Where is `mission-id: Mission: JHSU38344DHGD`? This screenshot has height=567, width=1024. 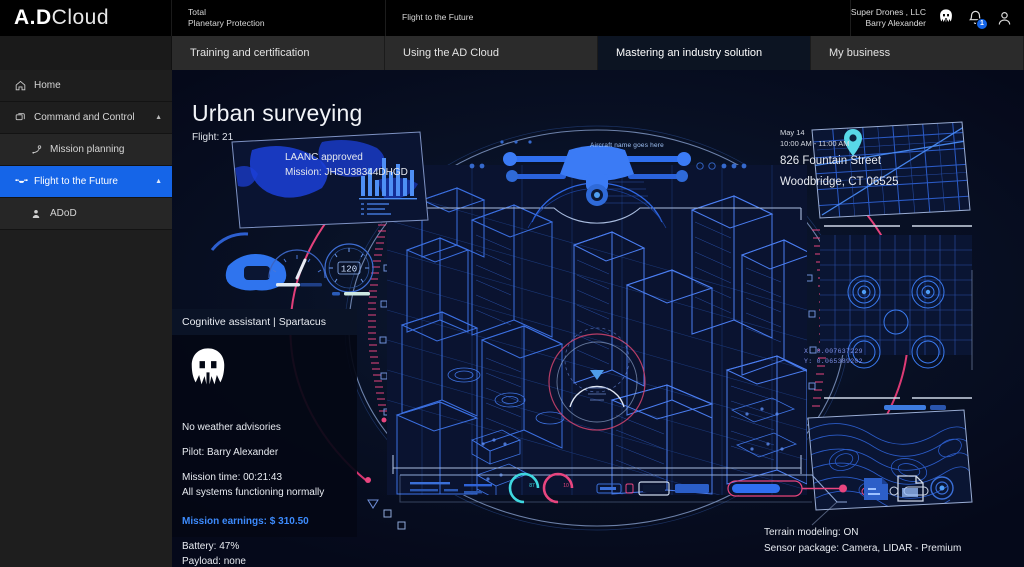
mission-id: Mission: JHSU38344DHGD is located at coordinates (346, 172).